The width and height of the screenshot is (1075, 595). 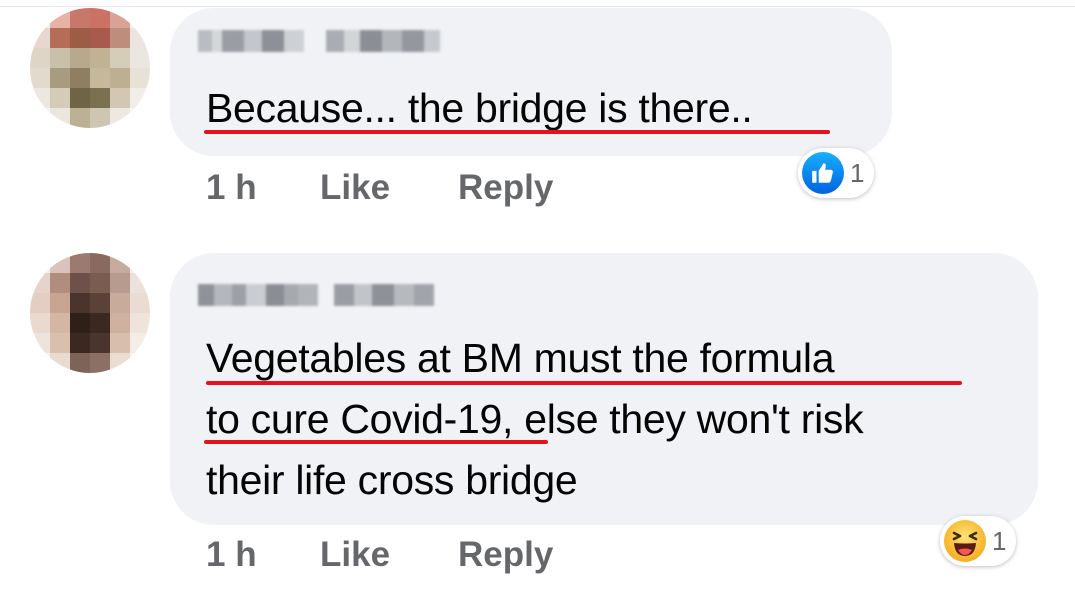 I want to click on thumbs-up-icon, so click(x=823, y=173).